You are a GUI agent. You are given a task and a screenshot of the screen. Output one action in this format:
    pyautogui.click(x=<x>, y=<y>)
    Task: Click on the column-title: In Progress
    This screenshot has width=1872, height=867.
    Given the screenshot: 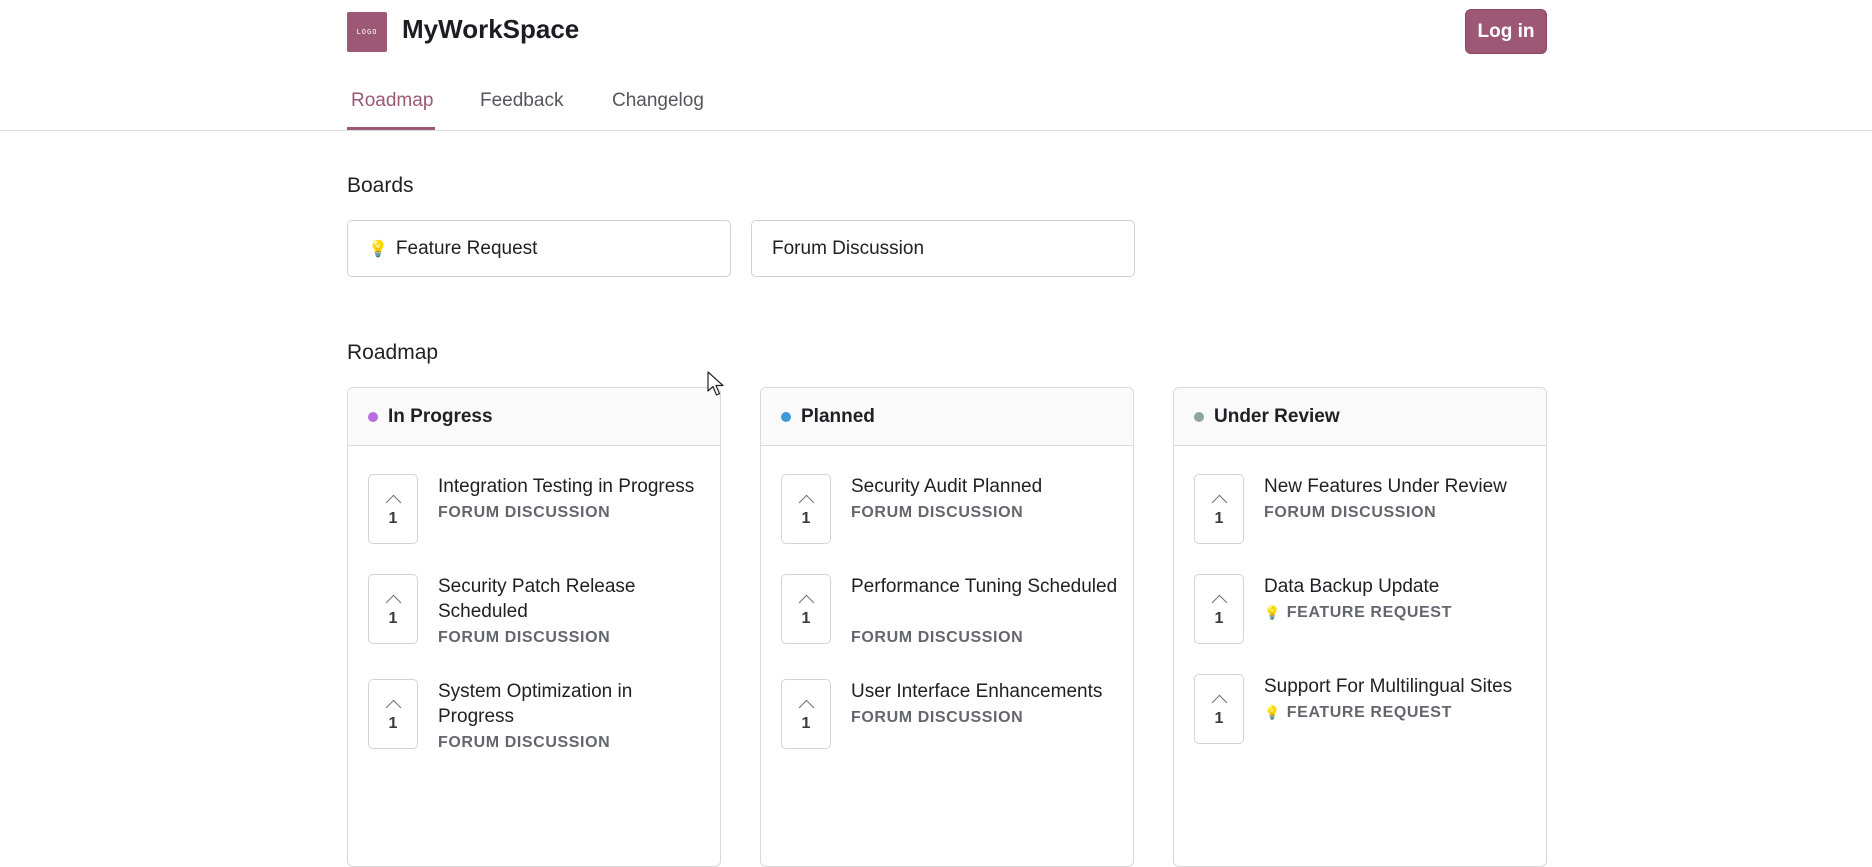 What is the action you would take?
    pyautogui.click(x=440, y=416)
    